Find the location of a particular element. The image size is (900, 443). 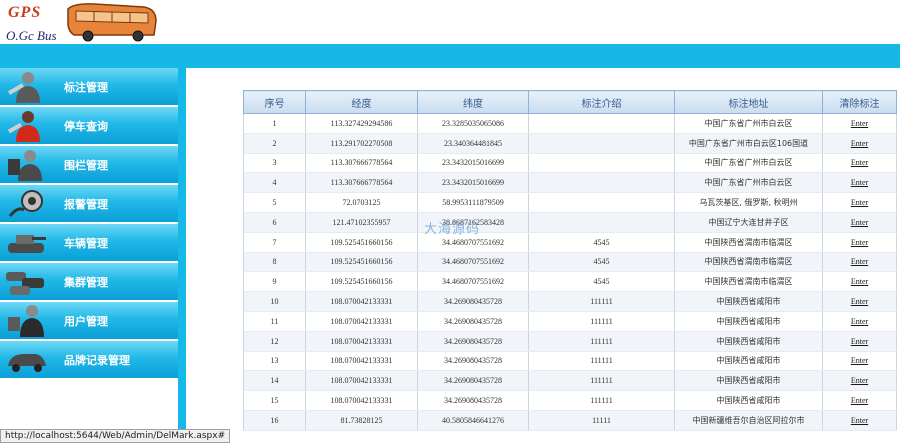

watermark: 大海源码 is located at coordinates (452, 229).